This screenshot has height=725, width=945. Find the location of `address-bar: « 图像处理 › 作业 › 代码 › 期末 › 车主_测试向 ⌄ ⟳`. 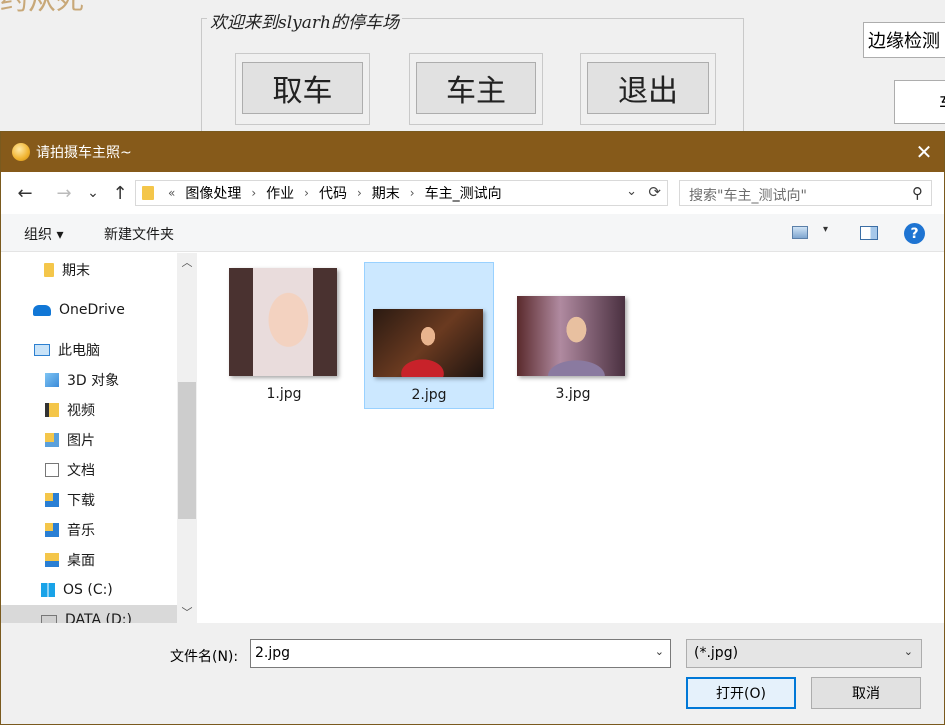

address-bar: « 图像处理 › 作业 › 代码 › 期末 › 车主_测试向 ⌄ ⟳ is located at coordinates (401, 193).